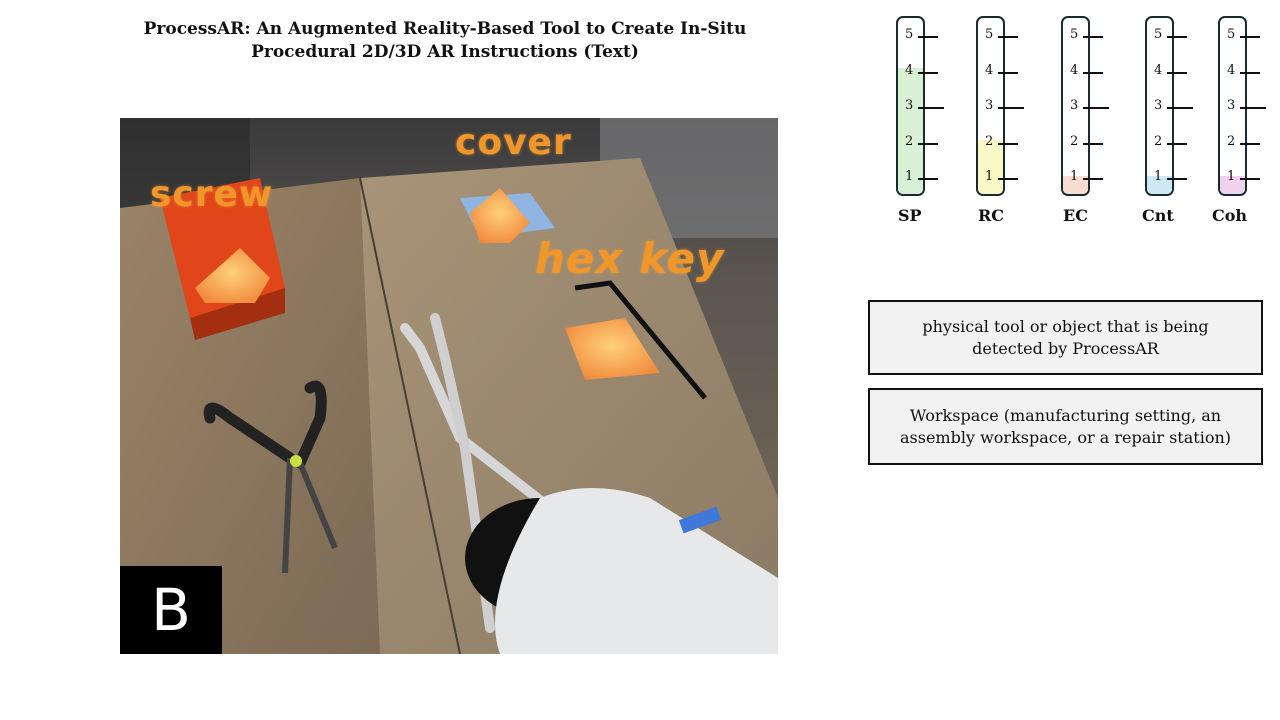  What do you see at coordinates (991, 215) in the screenshot?
I see `scale-name: RC` at bounding box center [991, 215].